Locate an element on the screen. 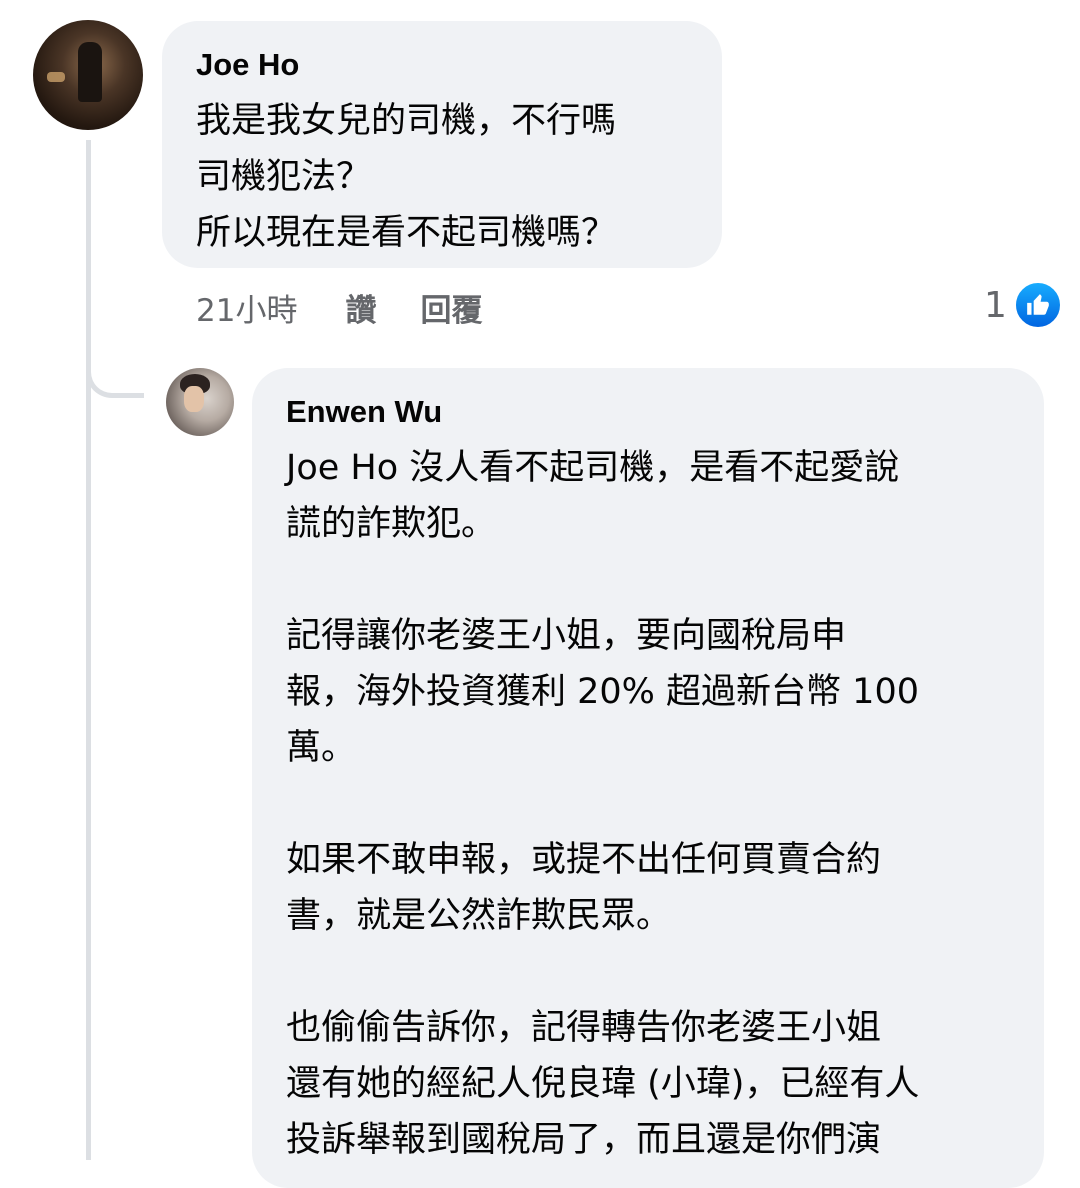 Image resolution: width=1080 pixels, height=1188 pixels. comment-text-line: 司機犯法？ is located at coordinates (284, 177).